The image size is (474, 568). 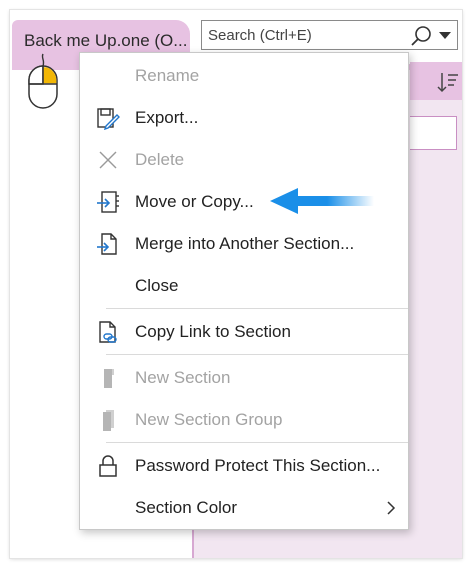 I want to click on menu-item-rename: Rename, so click(x=244, y=76).